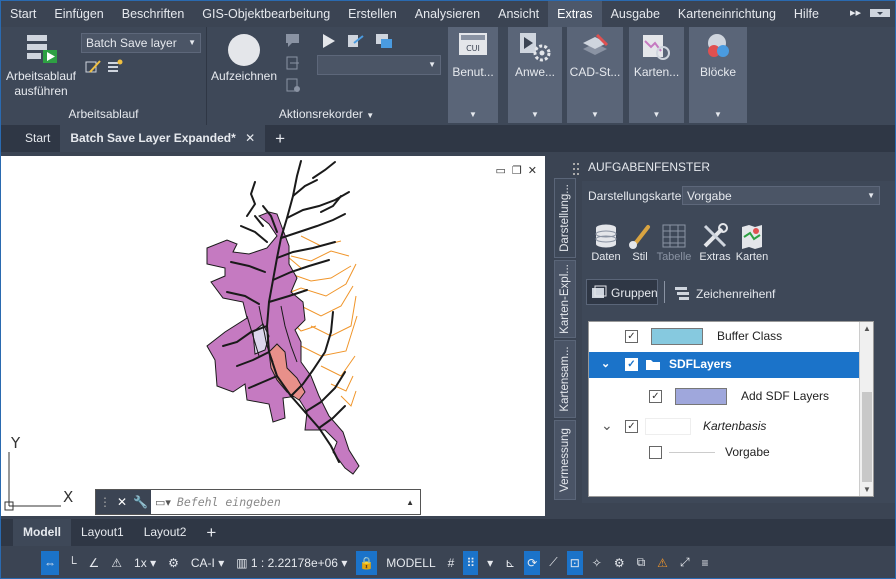 The image size is (896, 579). I want to click on menu-erstellen: Erstellen, so click(372, 14).